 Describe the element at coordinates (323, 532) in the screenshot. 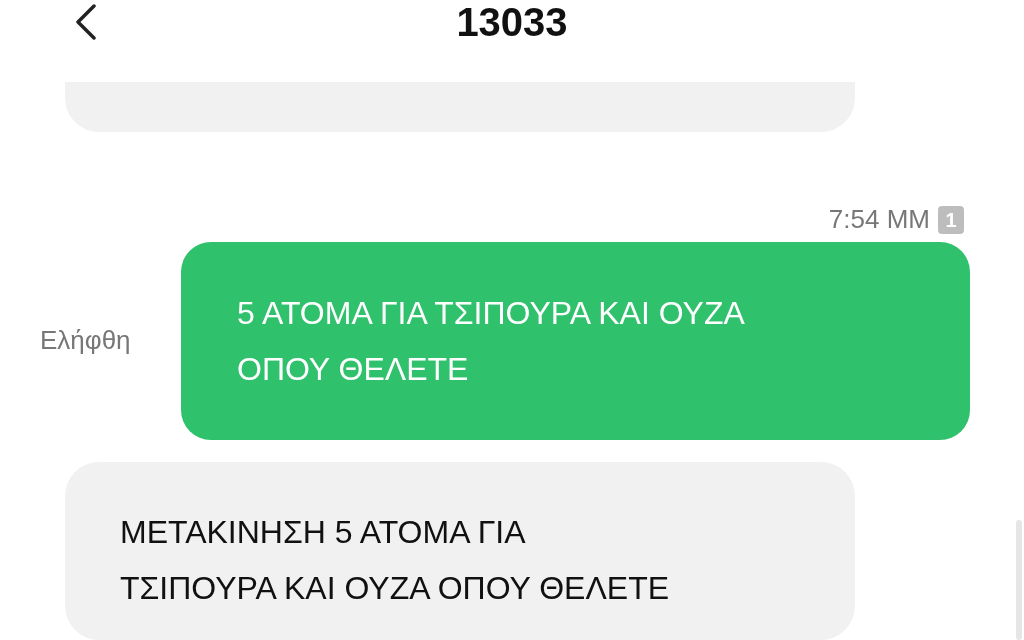

I see `message-text: ΜΕΤΑΚΙΝΗΣΗ 5 ΑΤΟΜΑ ΓΙΑ` at that location.